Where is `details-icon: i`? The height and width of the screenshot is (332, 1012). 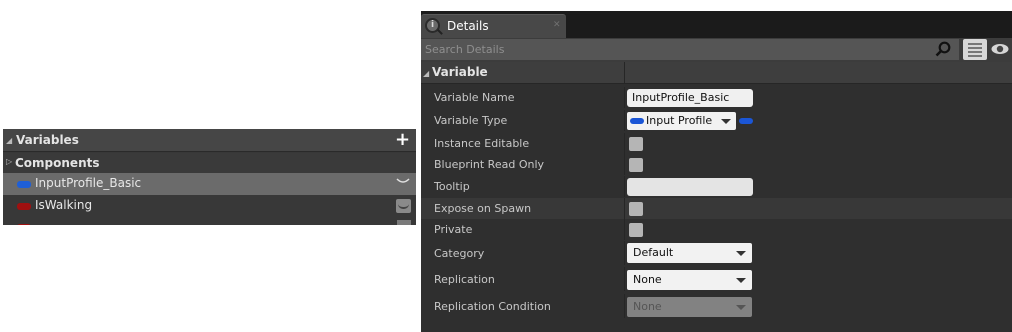 details-icon: i is located at coordinates (432, 25).